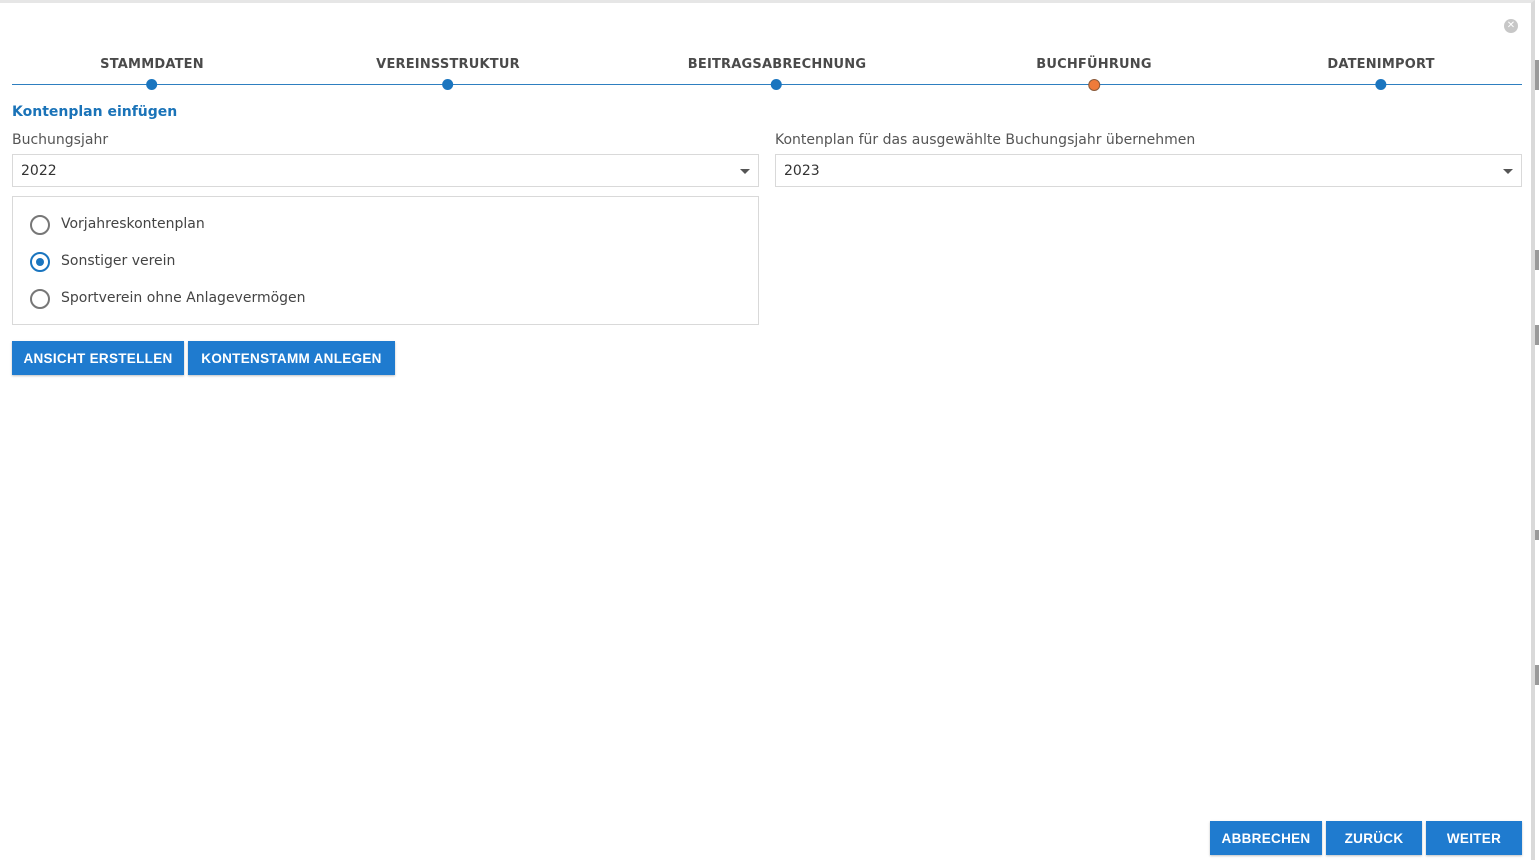 This screenshot has width=1539, height=864. I want to click on zurueck-button: ZURÜCK, so click(1374, 838).